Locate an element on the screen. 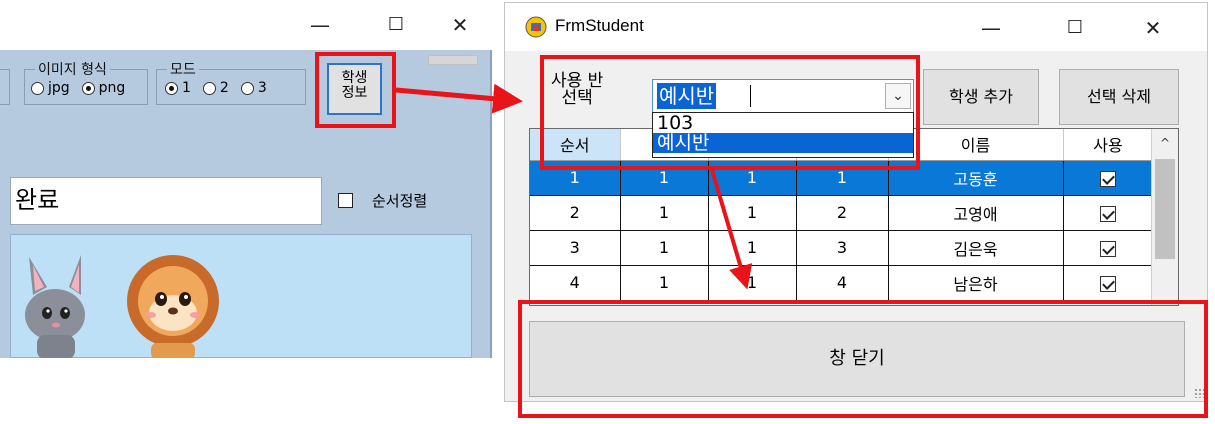 Image resolution: width=1215 pixels, height=424 pixels. app-icon is located at coordinates (536, 27).